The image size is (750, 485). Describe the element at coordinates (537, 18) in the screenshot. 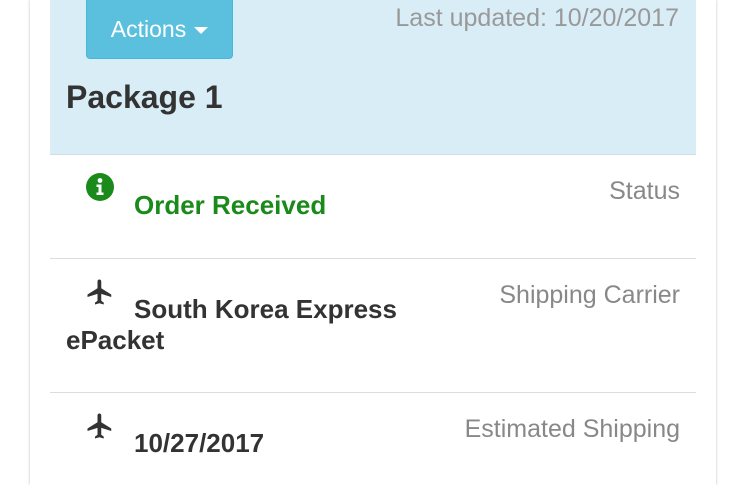

I see `last-updated-text: Last updated: 10/20/2017` at that location.